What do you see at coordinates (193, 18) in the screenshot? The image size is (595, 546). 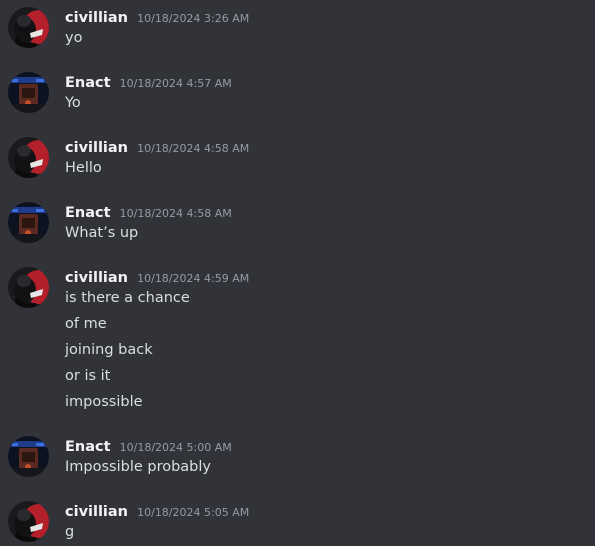 I see `timestamp: 10/18/2024 3:26 AM` at bounding box center [193, 18].